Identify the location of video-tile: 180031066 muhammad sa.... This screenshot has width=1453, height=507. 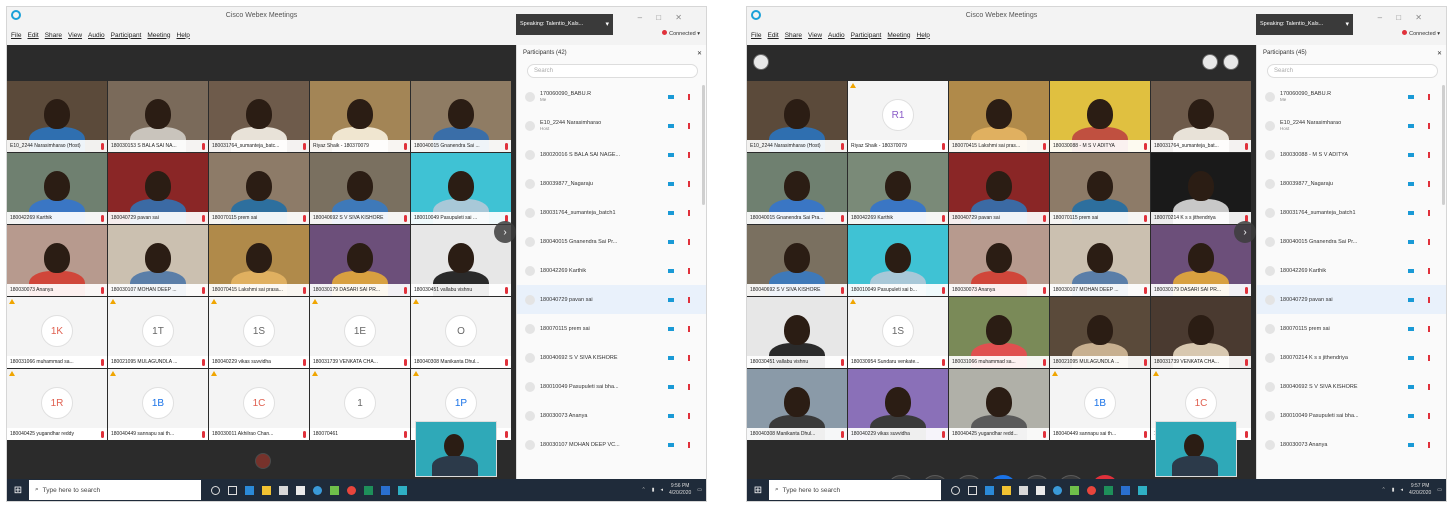
(999, 332).